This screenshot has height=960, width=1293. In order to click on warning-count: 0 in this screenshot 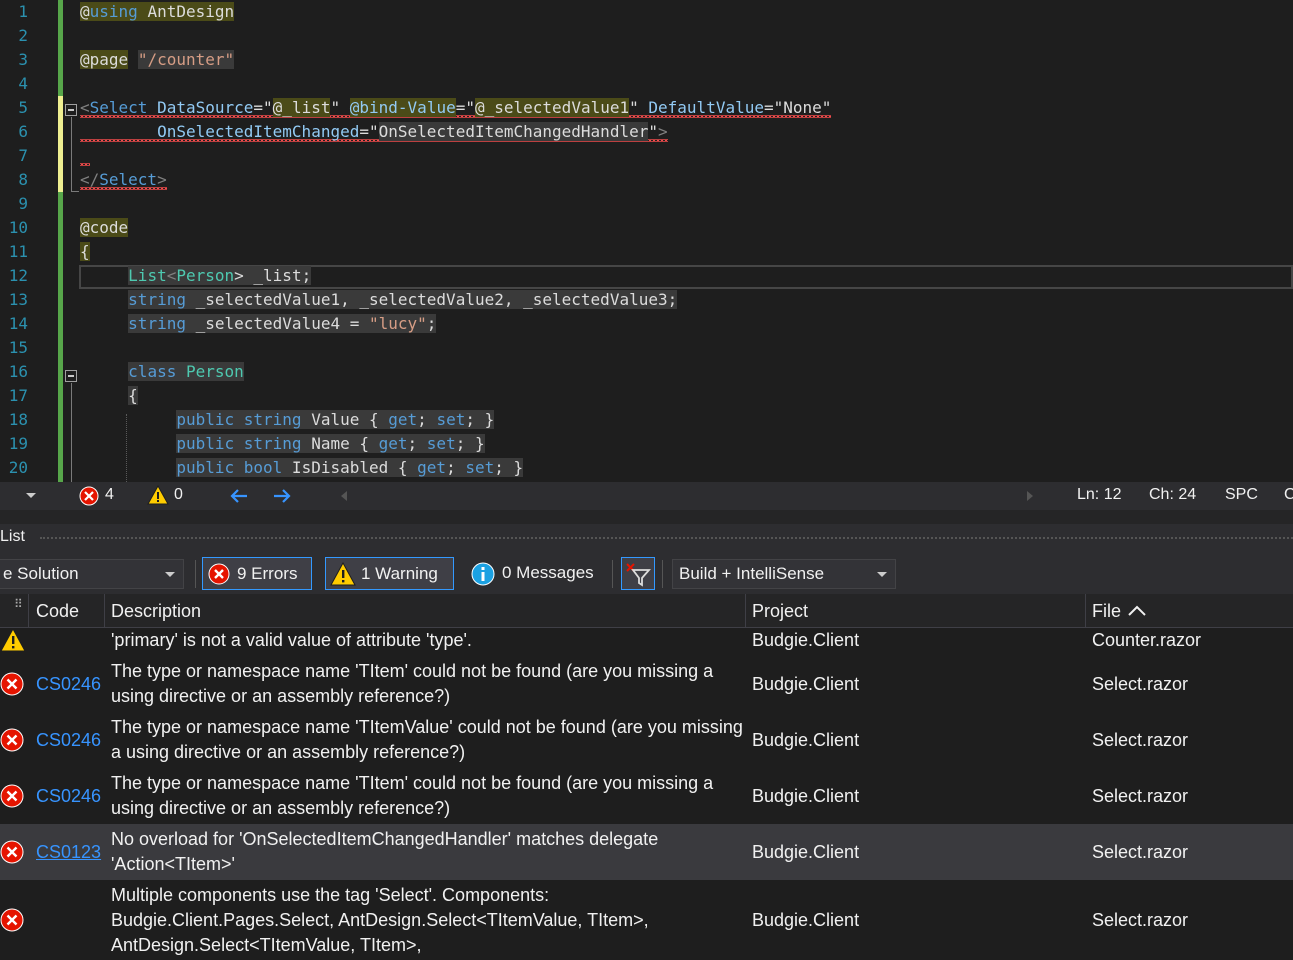, I will do `click(178, 495)`.